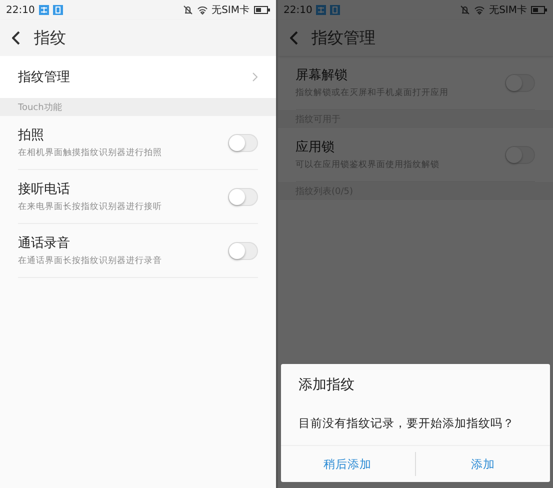 This screenshot has height=488, width=553. Describe the element at coordinates (344, 38) in the screenshot. I see `page-title: 指纹管理` at that location.